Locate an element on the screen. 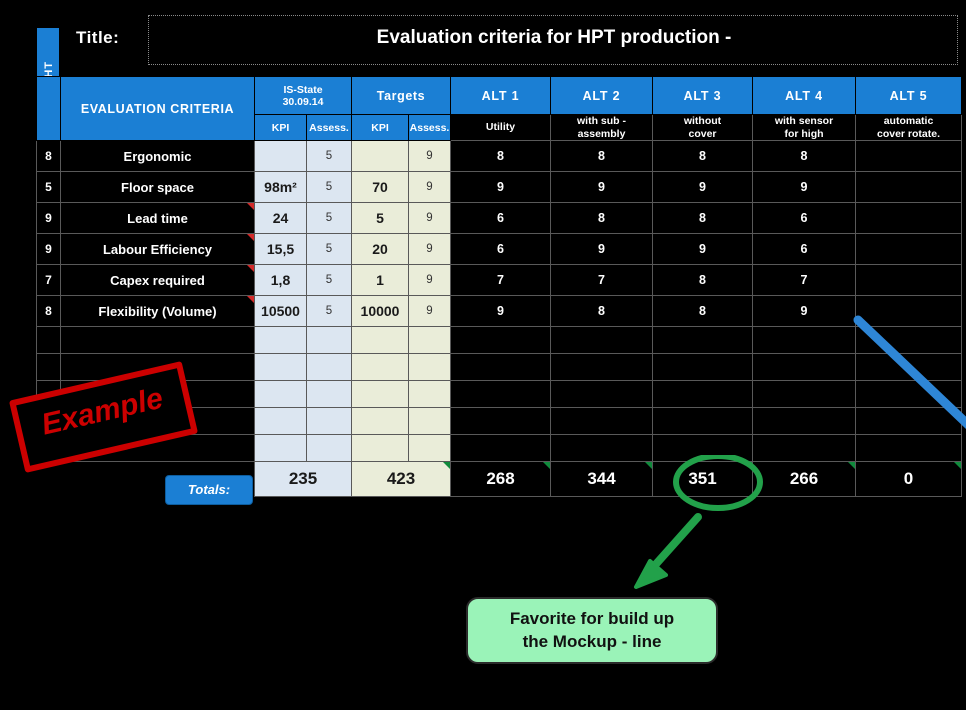  totals-alt-2: 344 is located at coordinates (601, 479).